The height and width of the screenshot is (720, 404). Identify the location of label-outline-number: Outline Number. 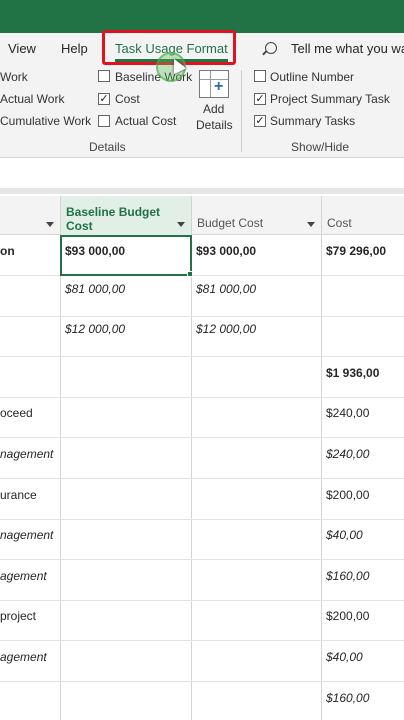
(312, 77).